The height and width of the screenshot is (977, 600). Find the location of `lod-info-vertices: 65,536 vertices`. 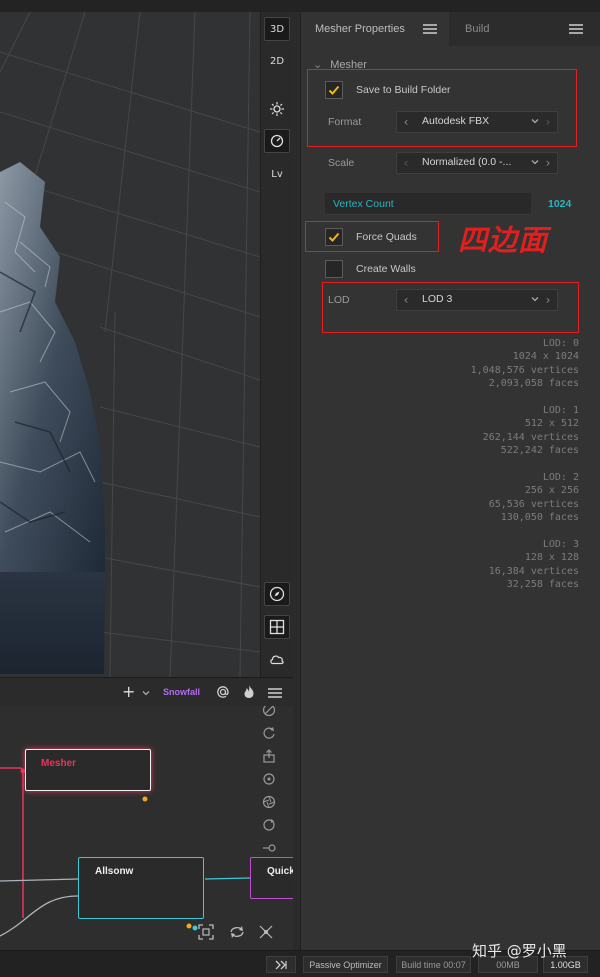

lod-info-vertices: 65,536 vertices is located at coordinates (533, 504).